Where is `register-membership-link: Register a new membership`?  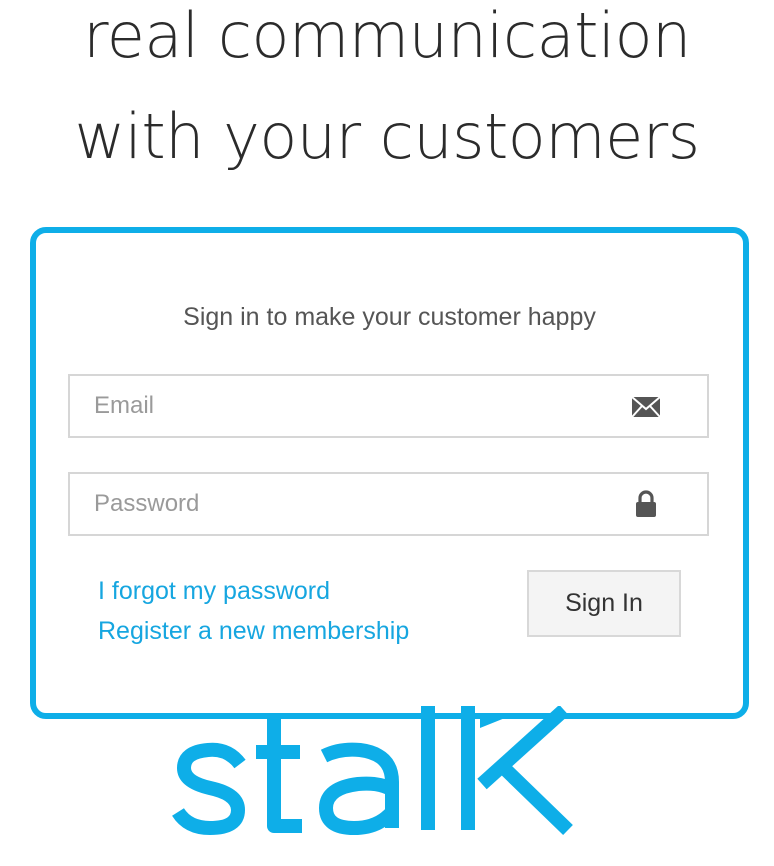 register-membership-link: Register a new membership is located at coordinates (253, 631).